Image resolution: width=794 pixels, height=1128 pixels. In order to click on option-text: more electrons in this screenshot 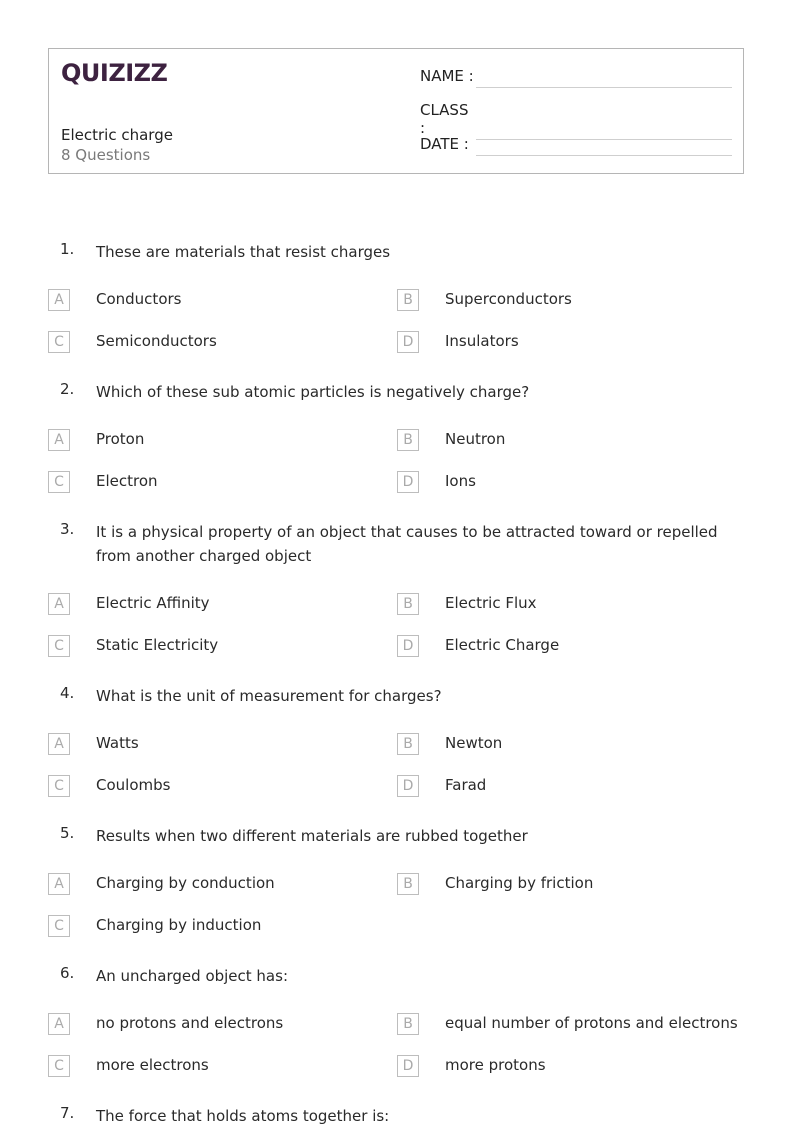, I will do `click(152, 1065)`.